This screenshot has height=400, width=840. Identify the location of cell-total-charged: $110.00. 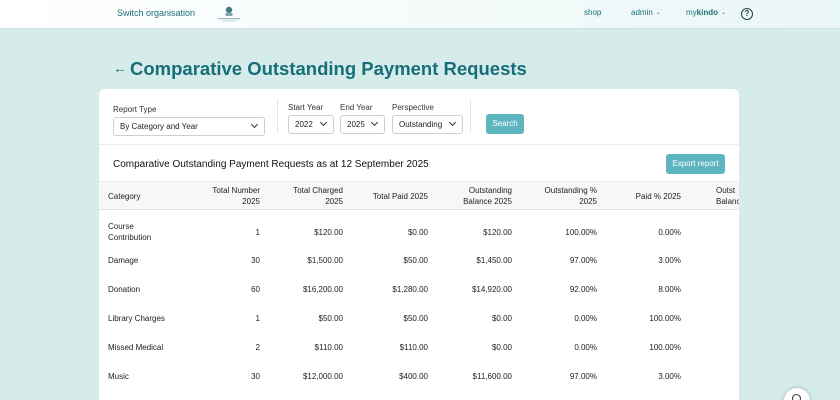
(329, 347).